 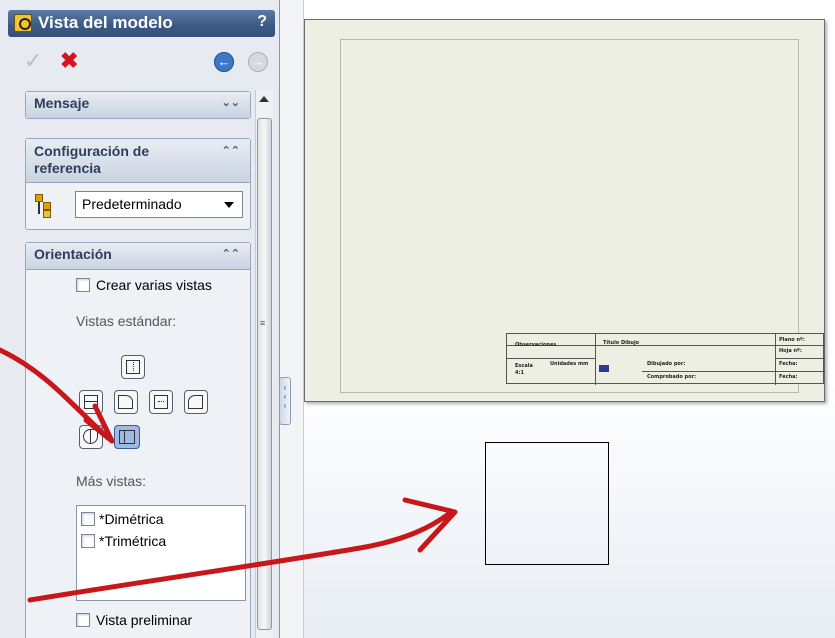 What do you see at coordinates (46, 206) in the screenshot?
I see `configuration-icon` at bounding box center [46, 206].